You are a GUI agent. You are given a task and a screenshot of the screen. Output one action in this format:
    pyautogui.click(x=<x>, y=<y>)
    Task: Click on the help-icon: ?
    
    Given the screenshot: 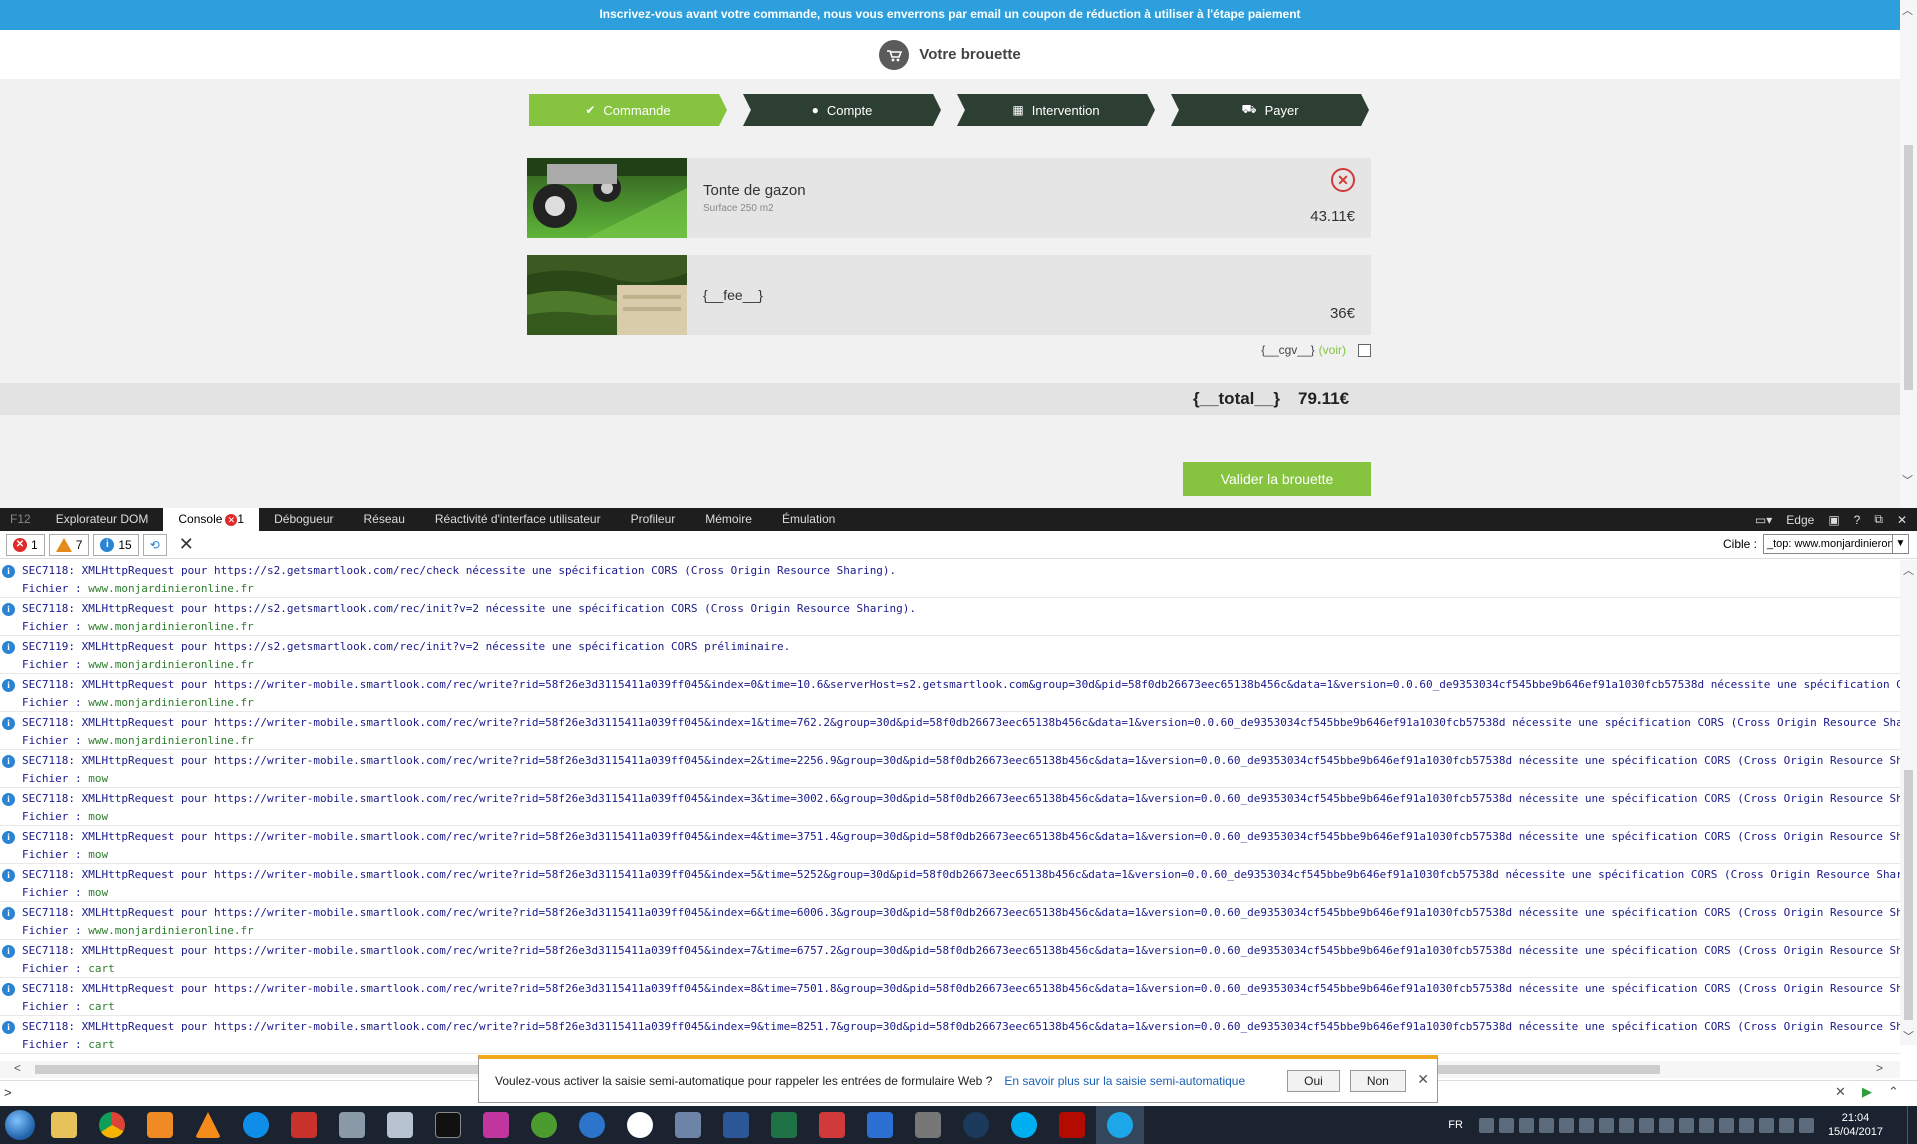 What is the action you would take?
    pyautogui.click(x=1857, y=520)
    